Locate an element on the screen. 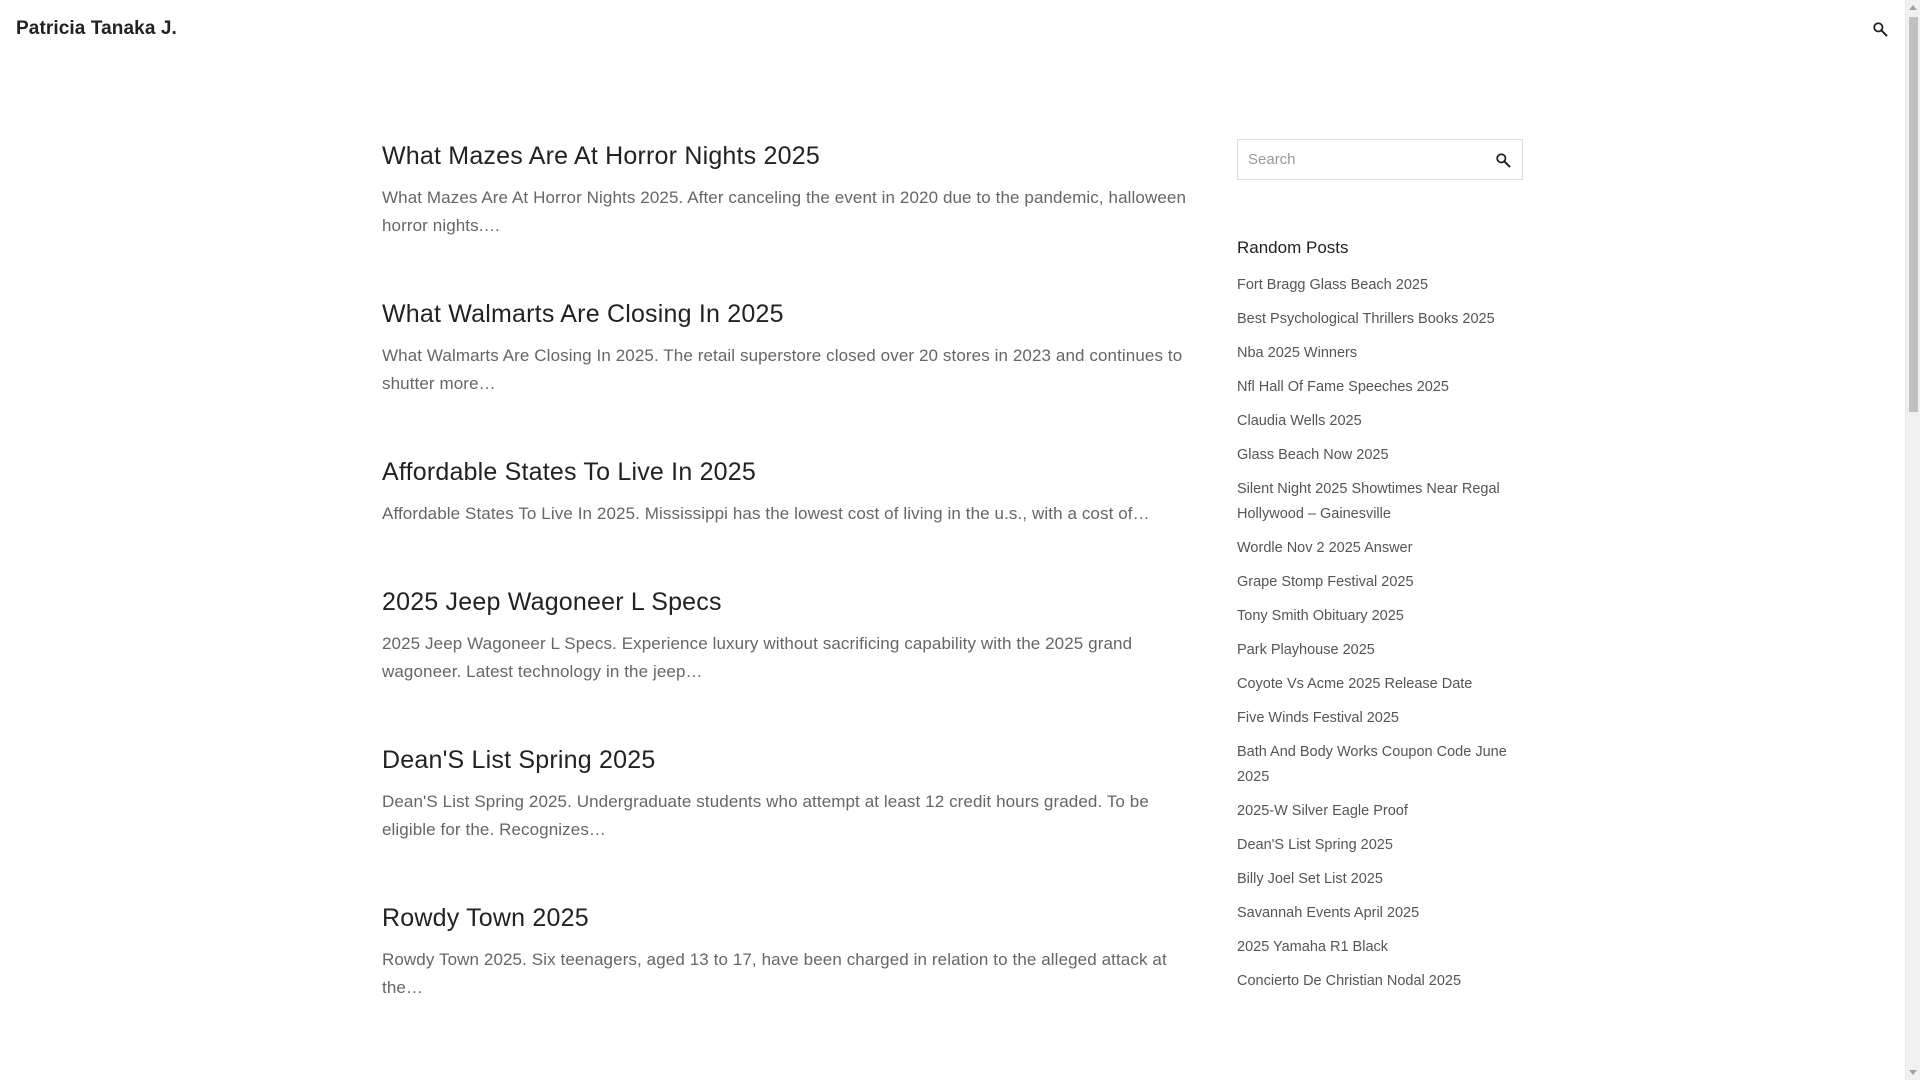  post-title-link: Rowdy Town 2025 is located at coordinates (485, 918).